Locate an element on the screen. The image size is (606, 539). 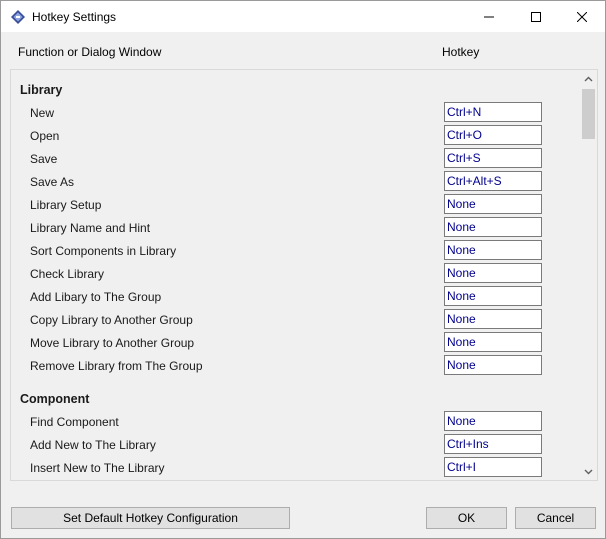
row-label-new: New is located at coordinates (42, 113).